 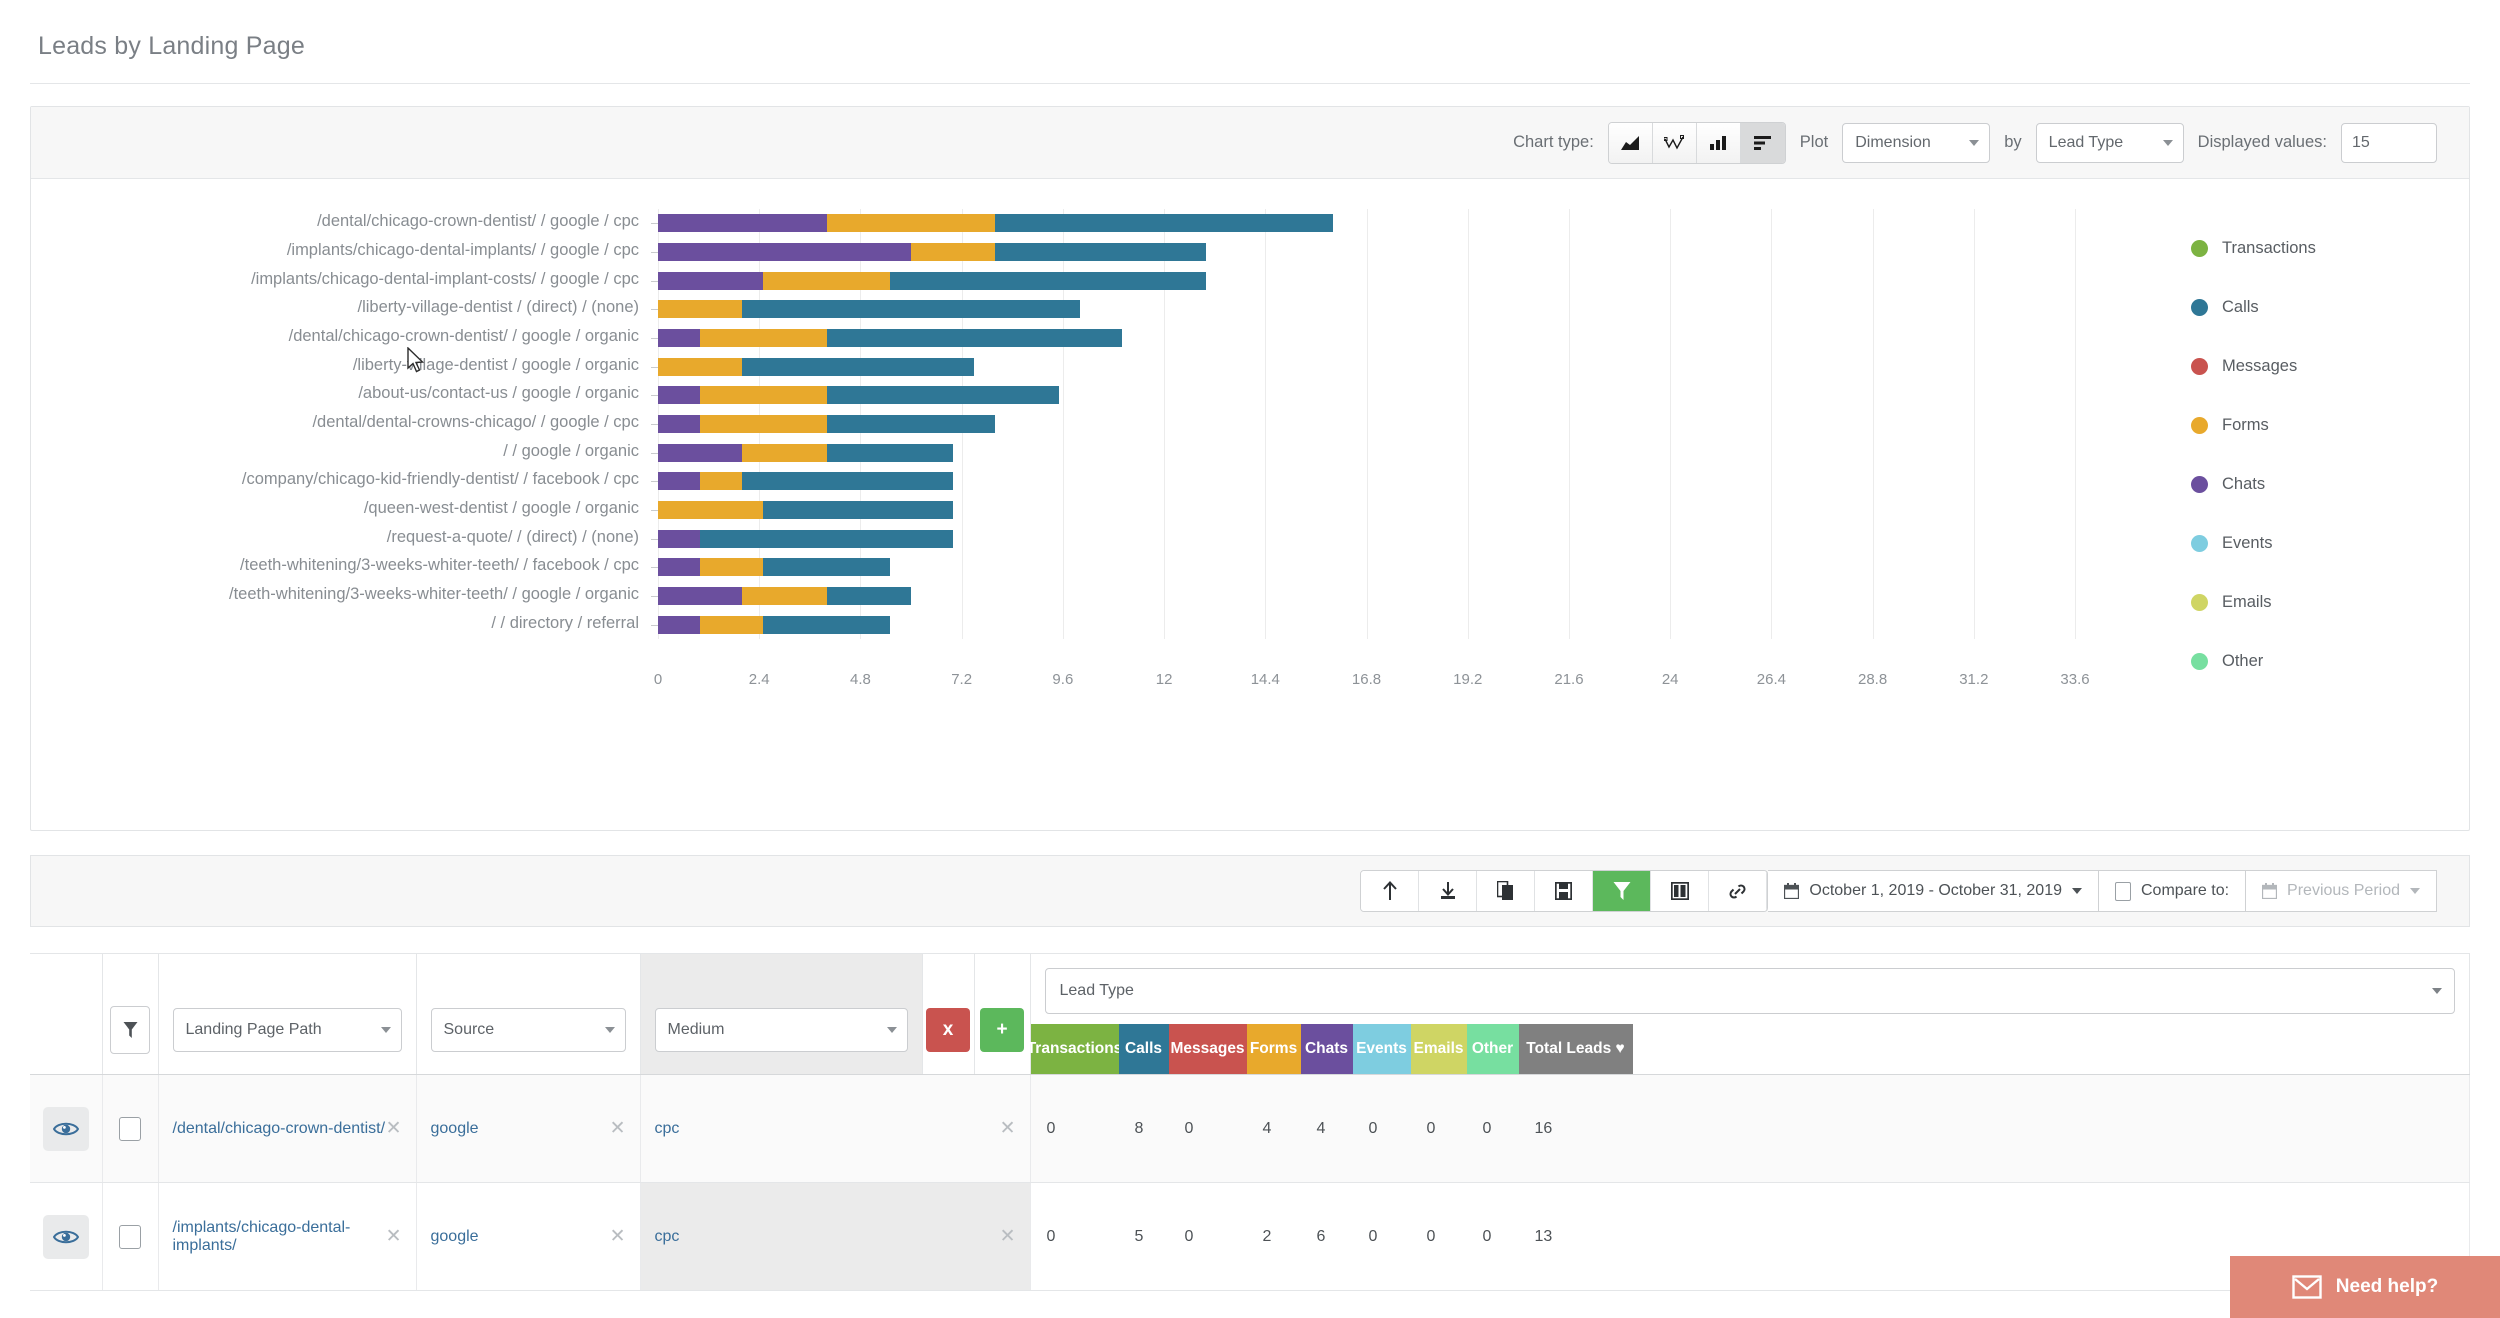 I want to click on metric-column-header: Transactions, so click(x=1074, y=1049).